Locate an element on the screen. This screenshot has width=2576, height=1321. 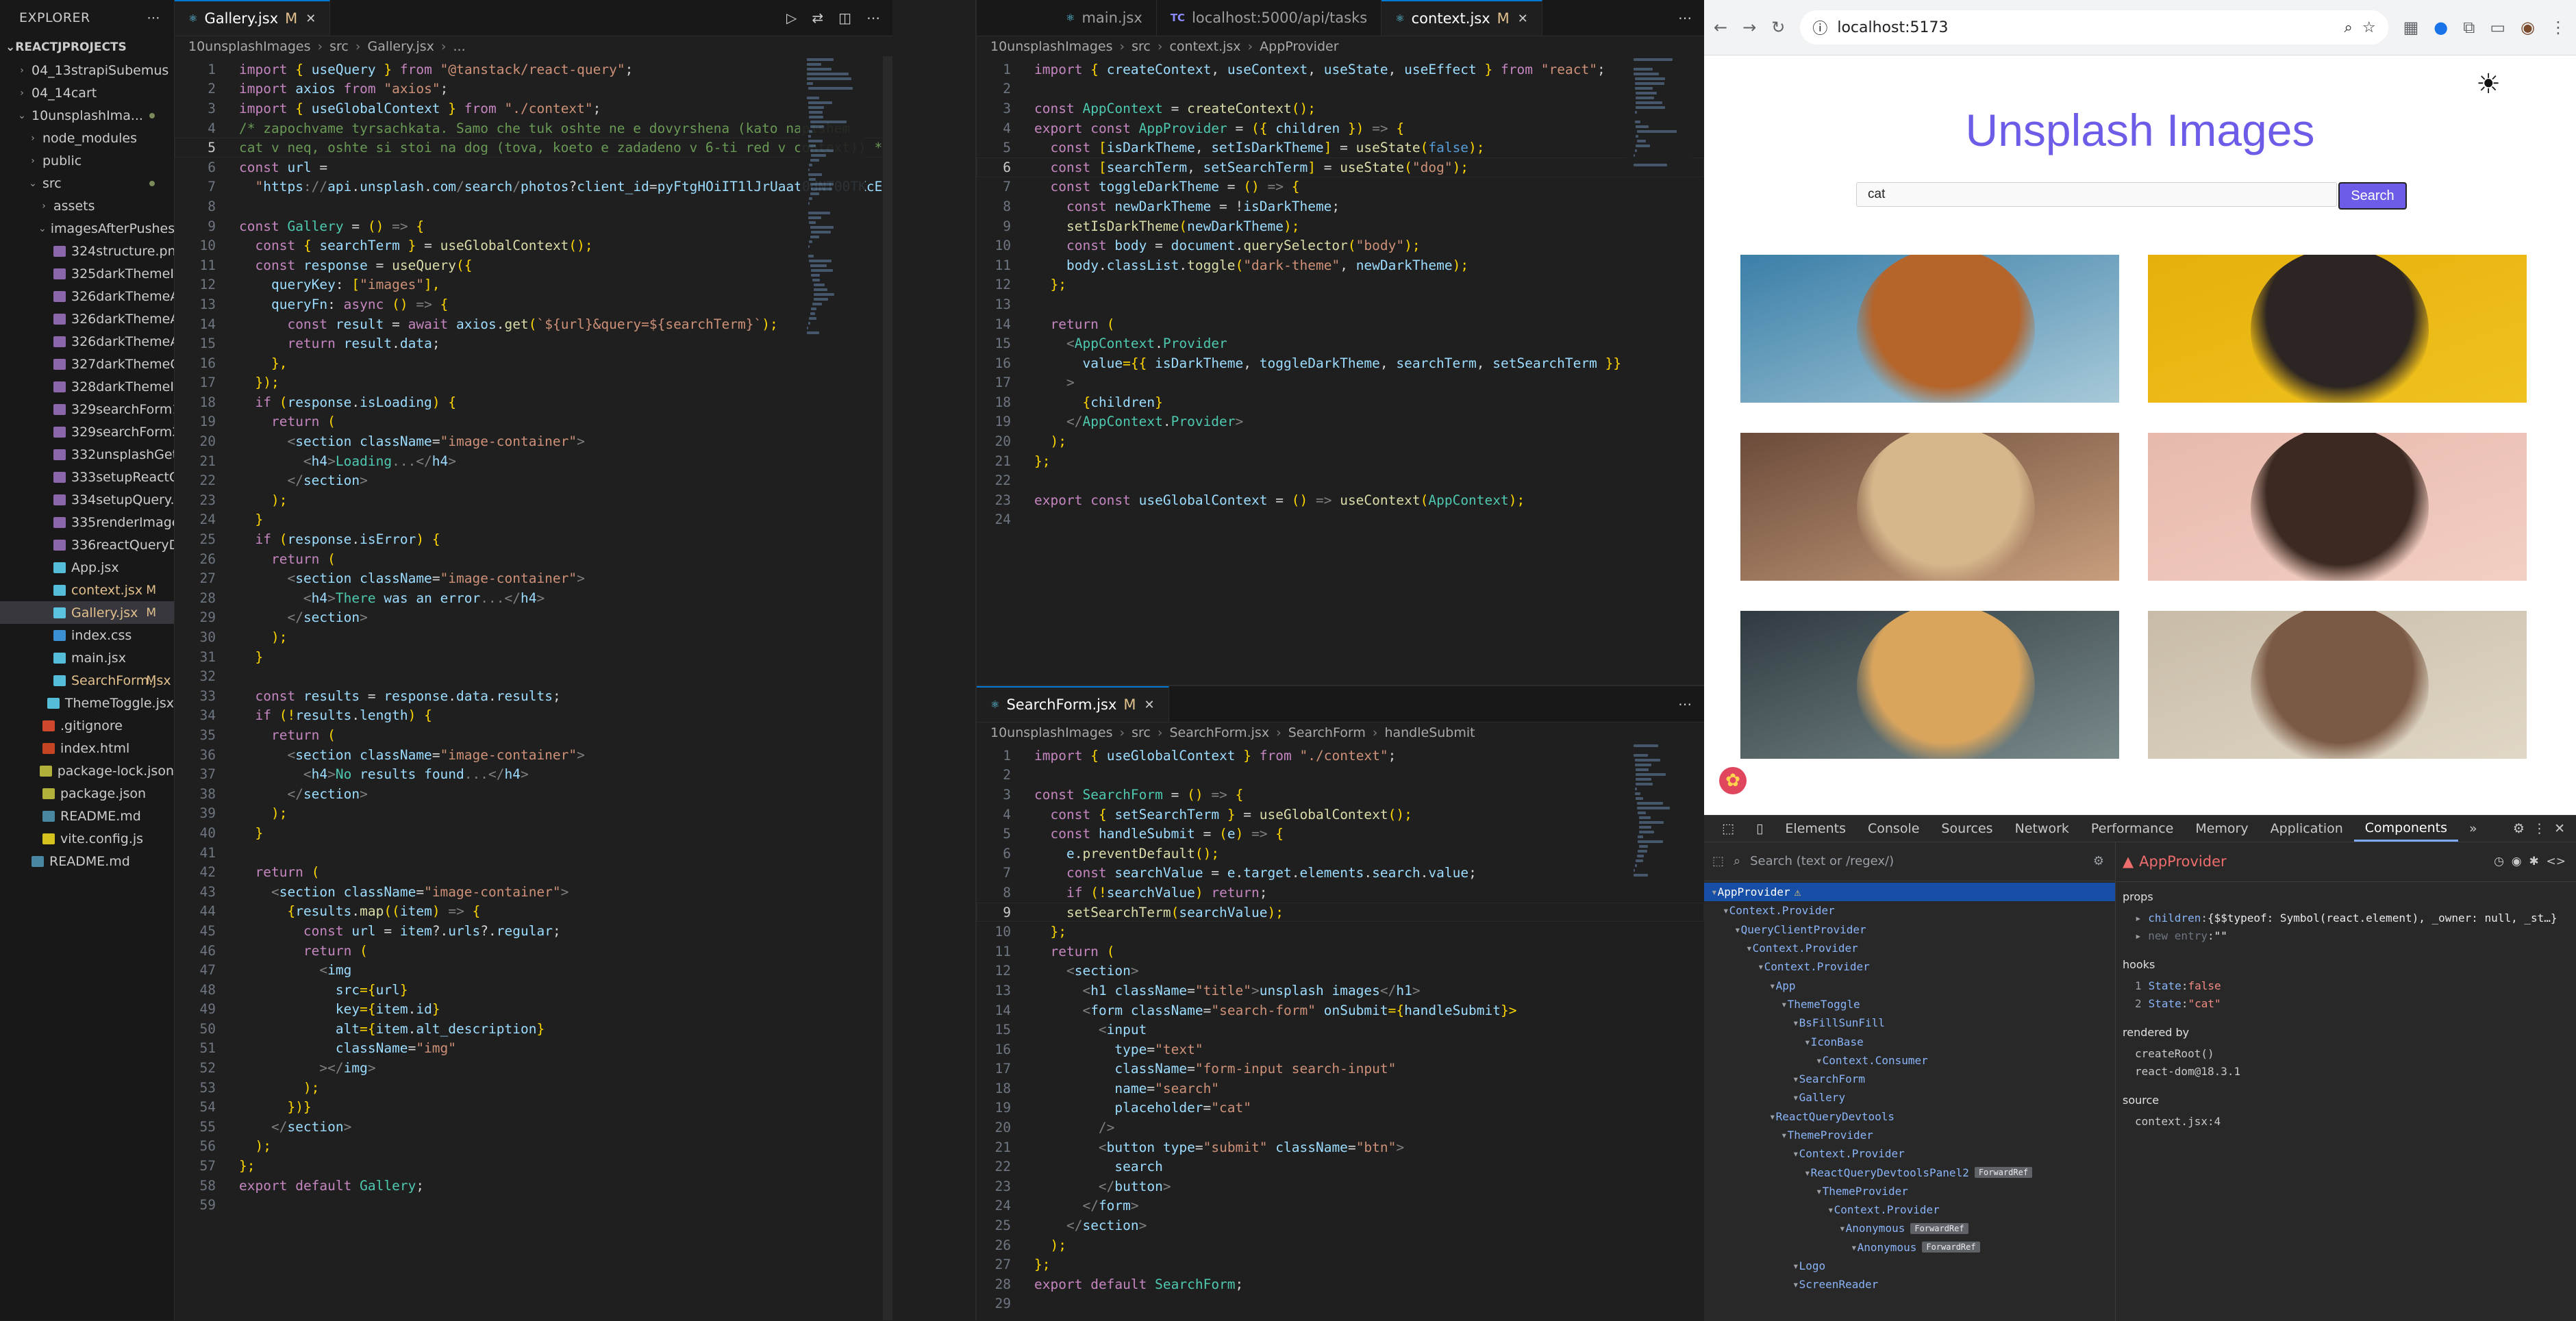
code-line: 32 is located at coordinates (533, 676).